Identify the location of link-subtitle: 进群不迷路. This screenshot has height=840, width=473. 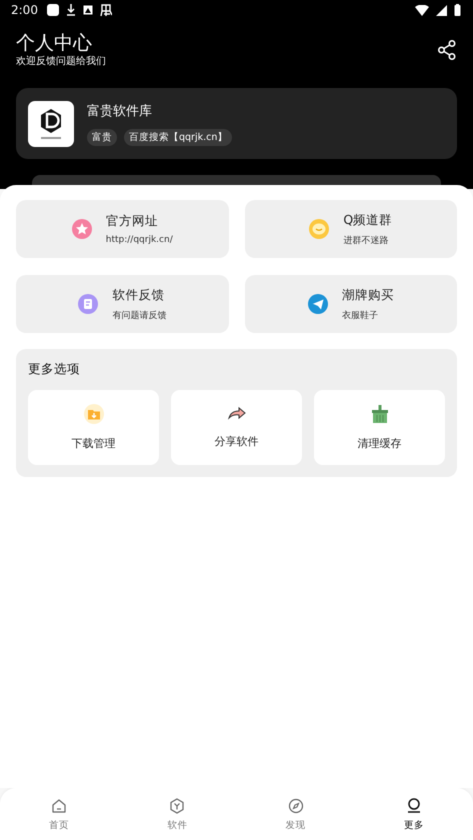
(366, 240).